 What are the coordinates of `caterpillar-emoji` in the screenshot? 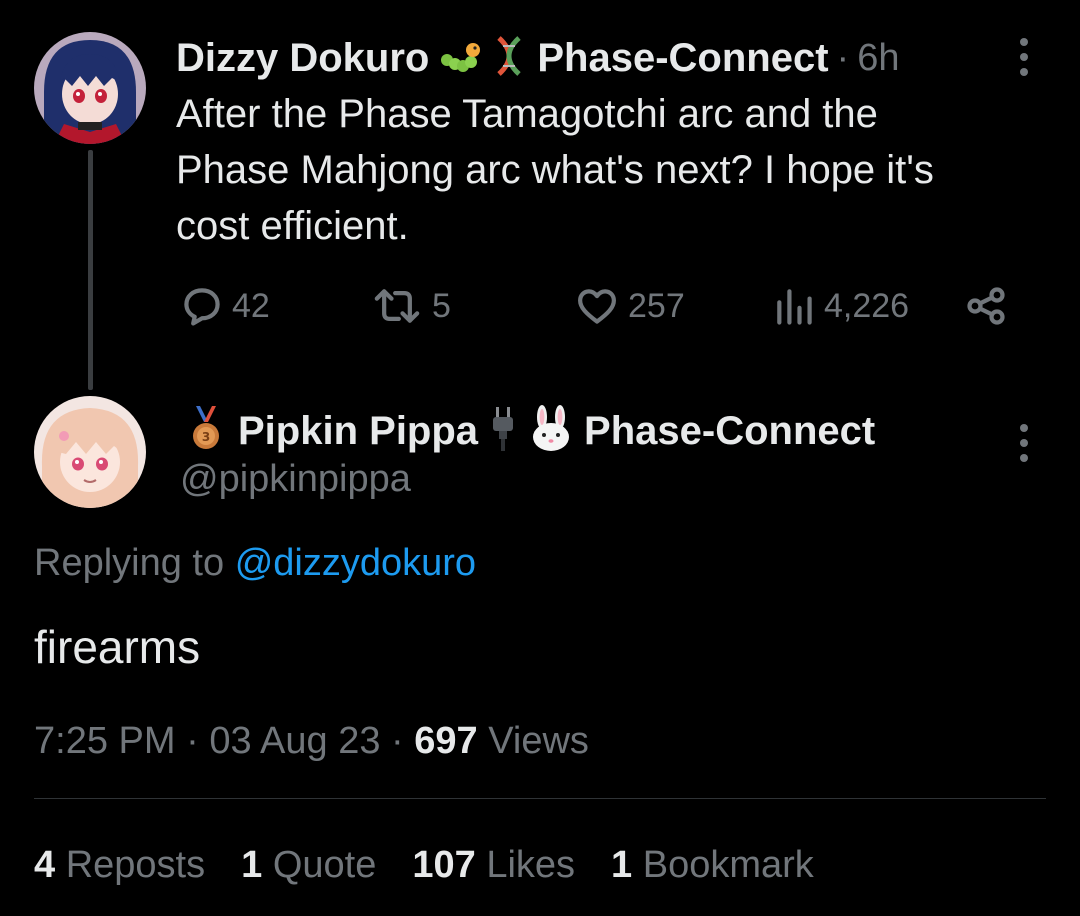 It's located at (459, 58).